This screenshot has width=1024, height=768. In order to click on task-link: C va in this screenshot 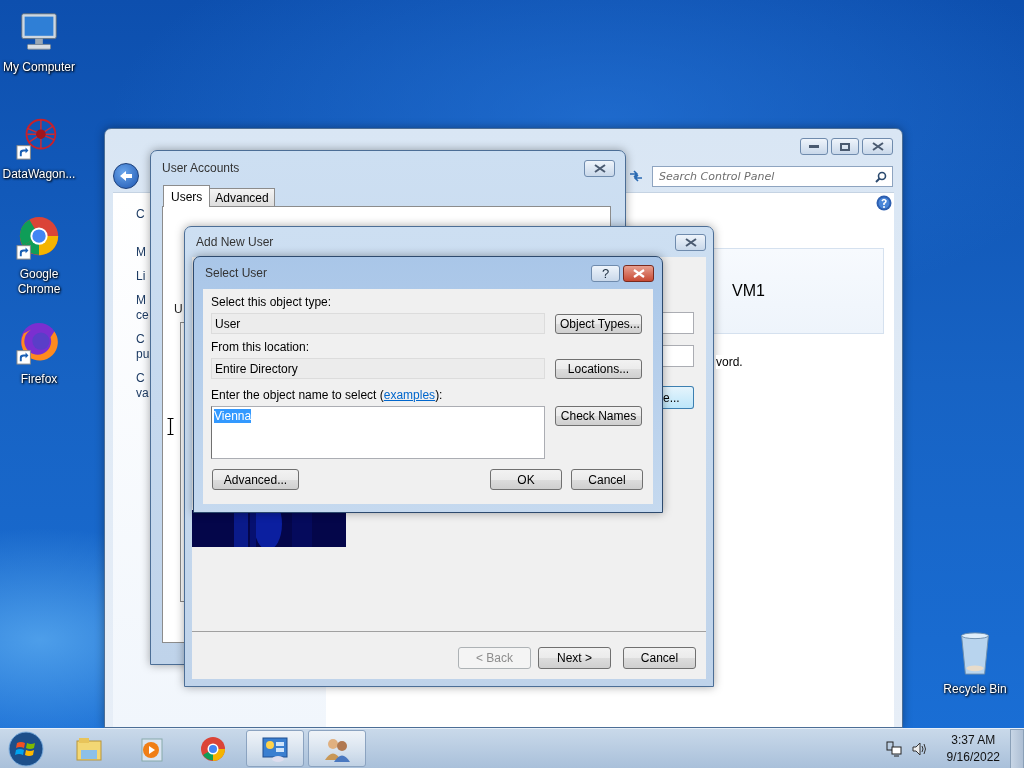, I will do `click(142, 386)`.